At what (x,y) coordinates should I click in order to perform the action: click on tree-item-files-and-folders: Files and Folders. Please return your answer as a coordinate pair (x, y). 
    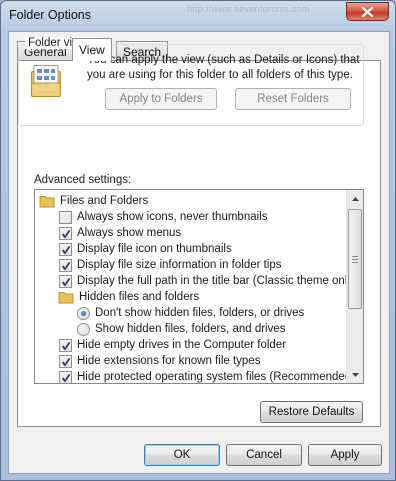
    Looking at the image, I should click on (93, 201).